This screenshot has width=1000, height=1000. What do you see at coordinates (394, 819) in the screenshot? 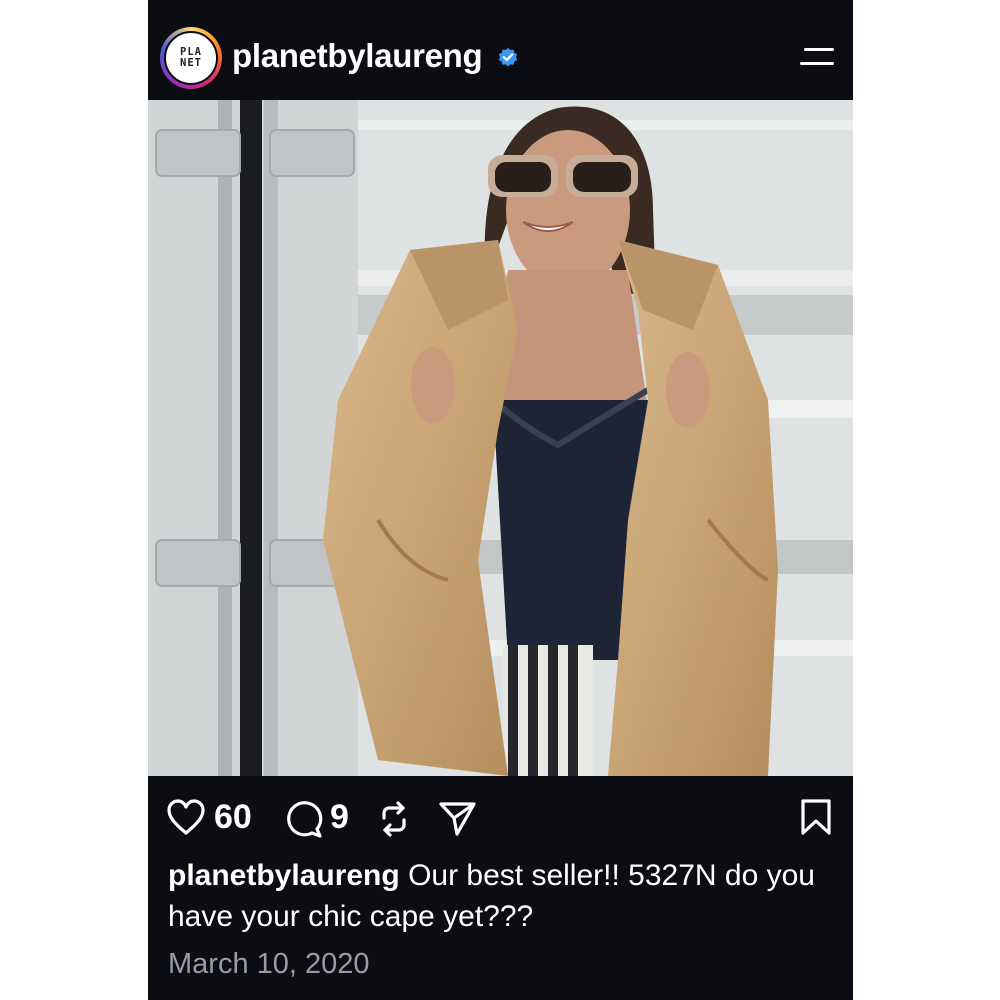
I see `repost-icon` at bounding box center [394, 819].